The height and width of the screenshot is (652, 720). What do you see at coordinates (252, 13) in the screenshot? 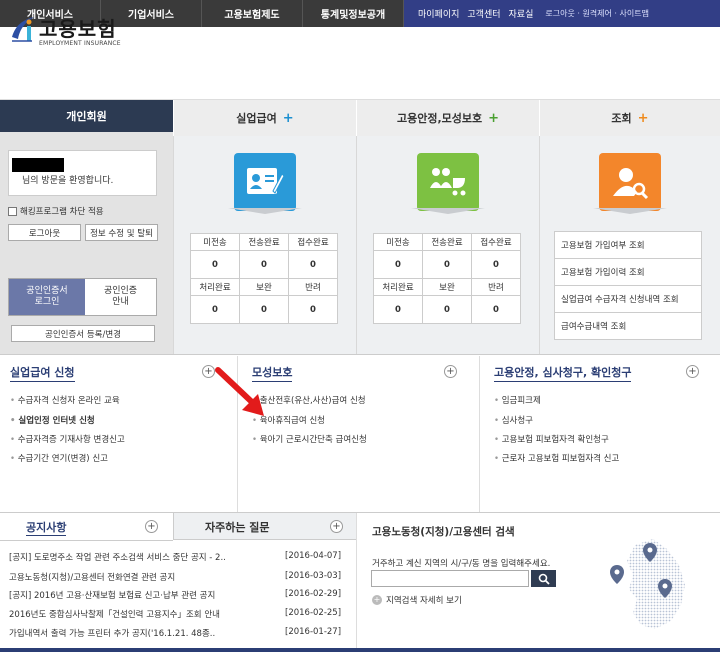
I see `nav-insurance-system: 고용보험제도` at bounding box center [252, 13].